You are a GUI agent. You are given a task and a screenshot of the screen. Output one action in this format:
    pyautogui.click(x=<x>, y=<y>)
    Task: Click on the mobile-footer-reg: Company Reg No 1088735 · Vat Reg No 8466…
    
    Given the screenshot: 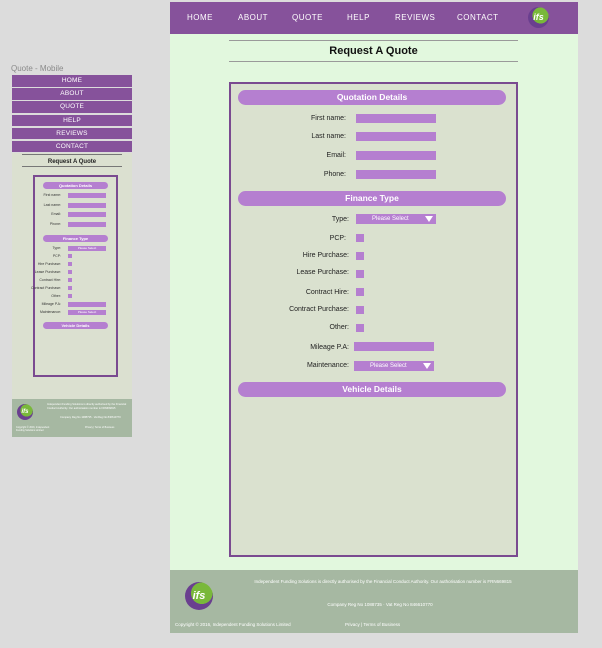 What is the action you would take?
    pyautogui.click(x=90, y=417)
    